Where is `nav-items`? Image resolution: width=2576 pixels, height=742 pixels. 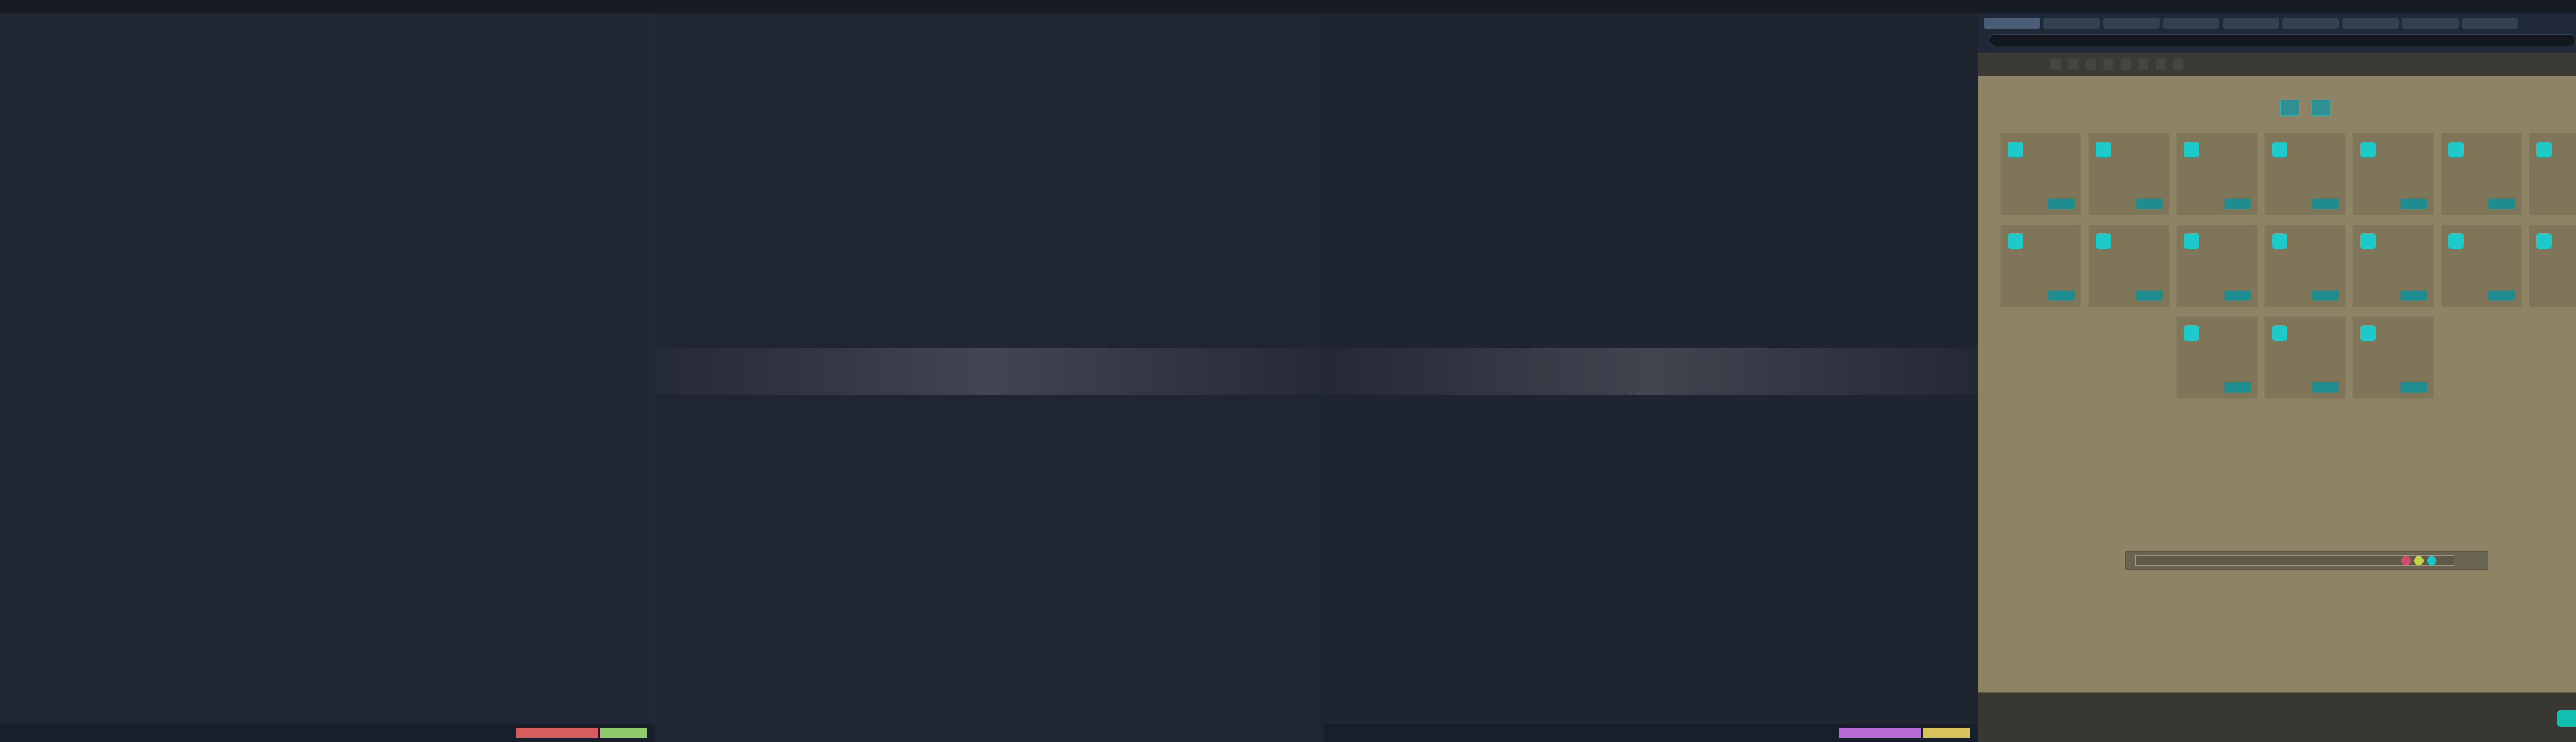
nav-items is located at coordinates (2308, 64).